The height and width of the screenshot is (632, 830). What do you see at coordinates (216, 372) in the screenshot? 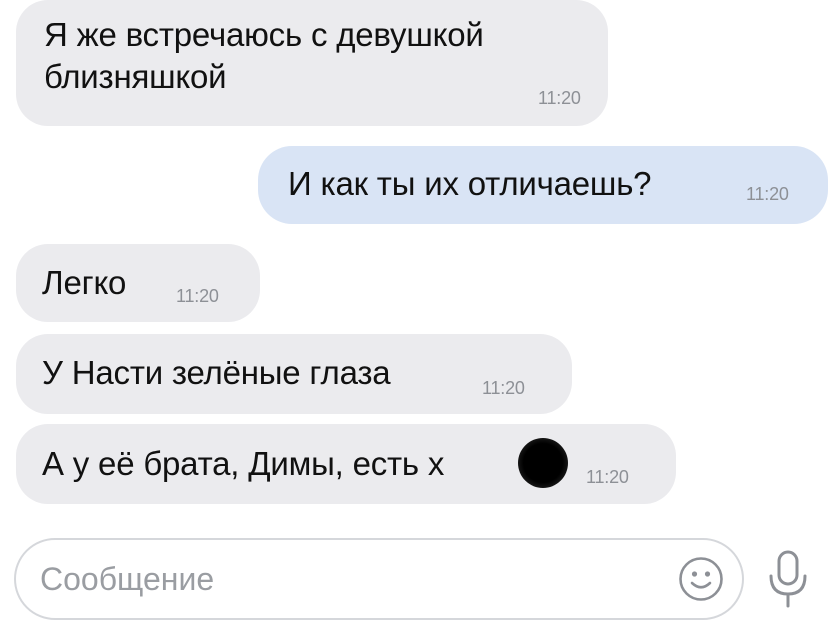
I see `message-text: У Насти зелёные глаза` at bounding box center [216, 372].